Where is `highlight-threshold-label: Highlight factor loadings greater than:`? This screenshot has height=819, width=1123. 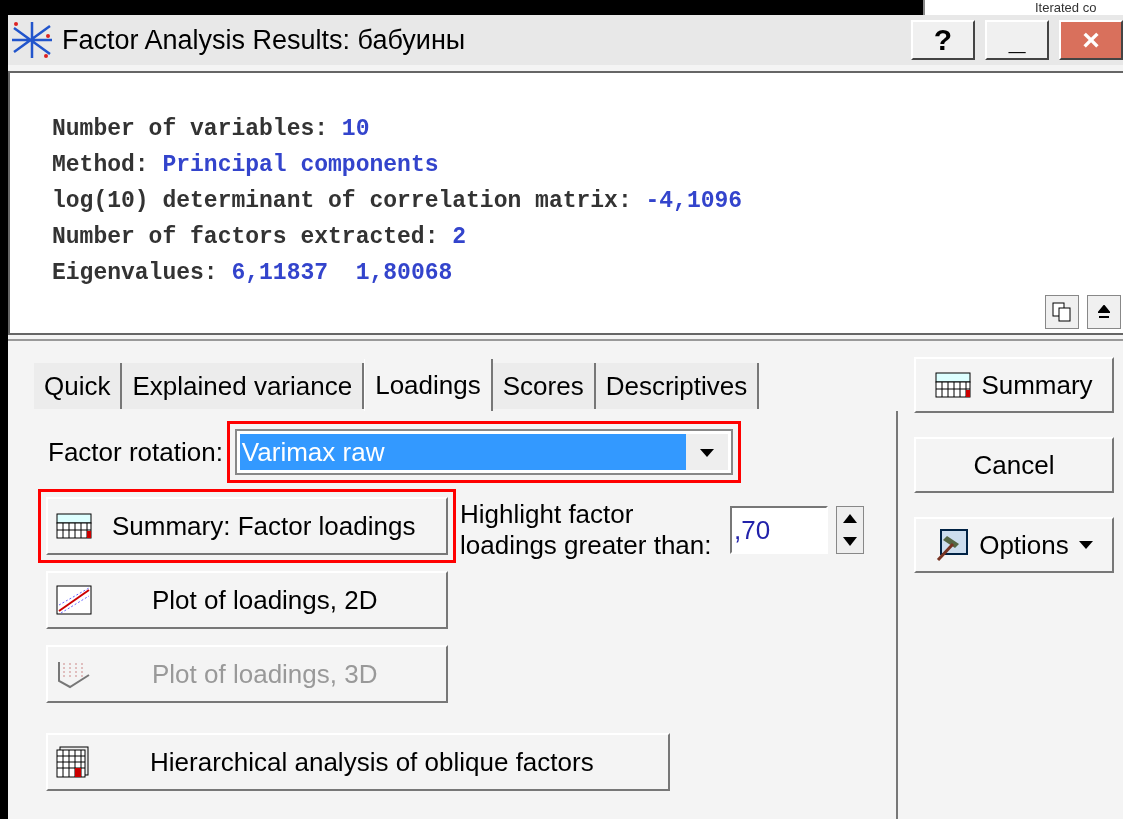
highlight-threshold-label: Highlight factor loadings greater than: is located at coordinates (586, 530).